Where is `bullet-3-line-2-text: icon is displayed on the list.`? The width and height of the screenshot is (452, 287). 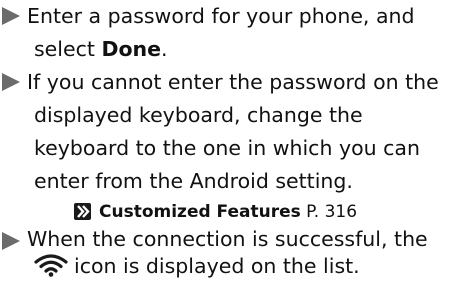 bullet-3-line-2-text: icon is displayed on the list. is located at coordinates (217, 266).